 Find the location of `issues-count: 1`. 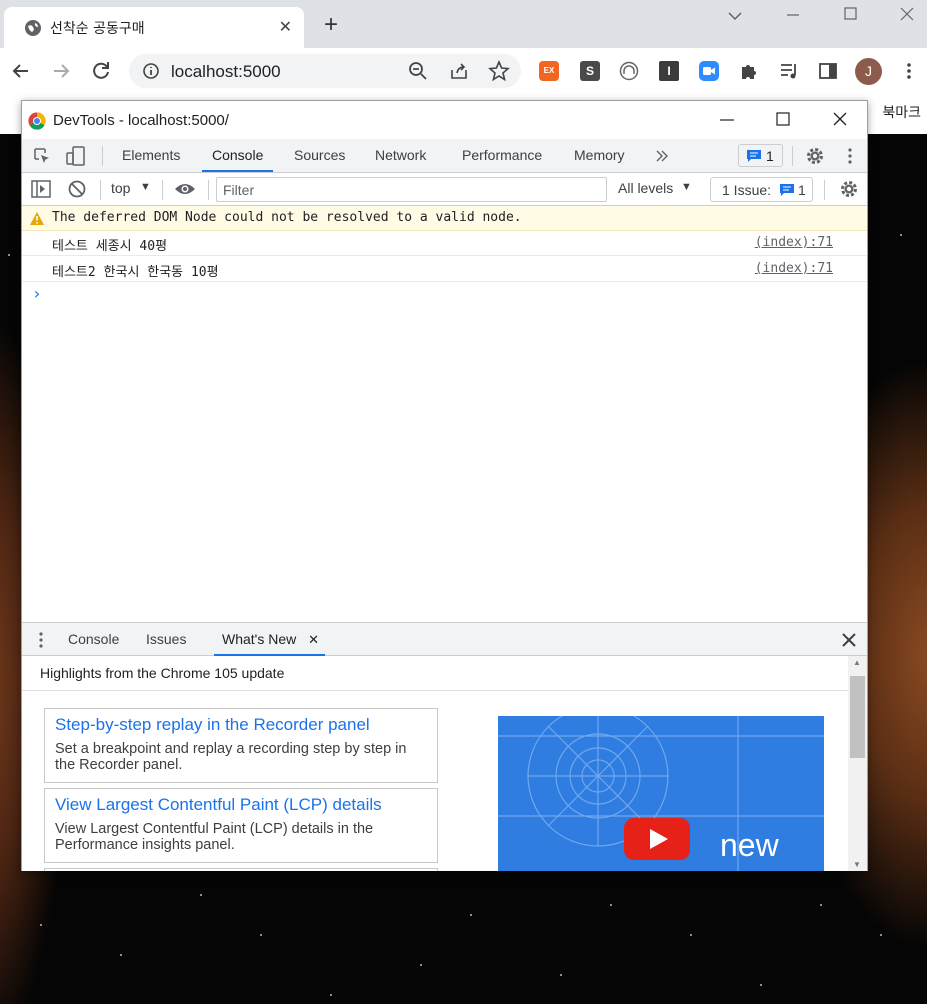

issues-count: 1 is located at coordinates (802, 190).